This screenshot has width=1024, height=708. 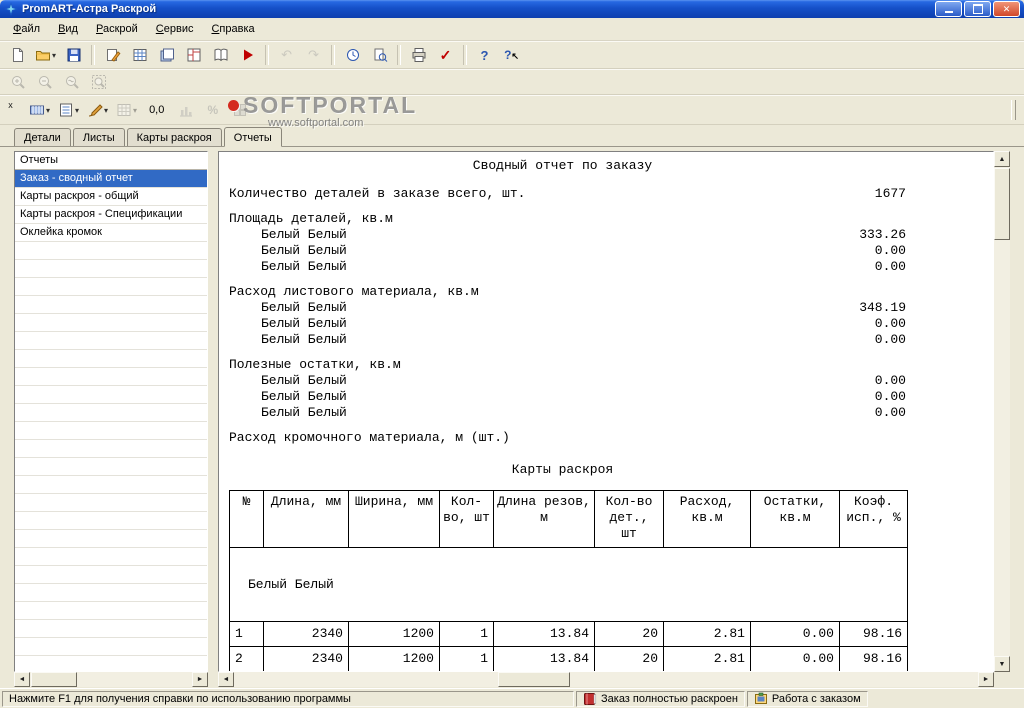 I want to click on scroll-down-icon: ▼, so click(x=1002, y=664).